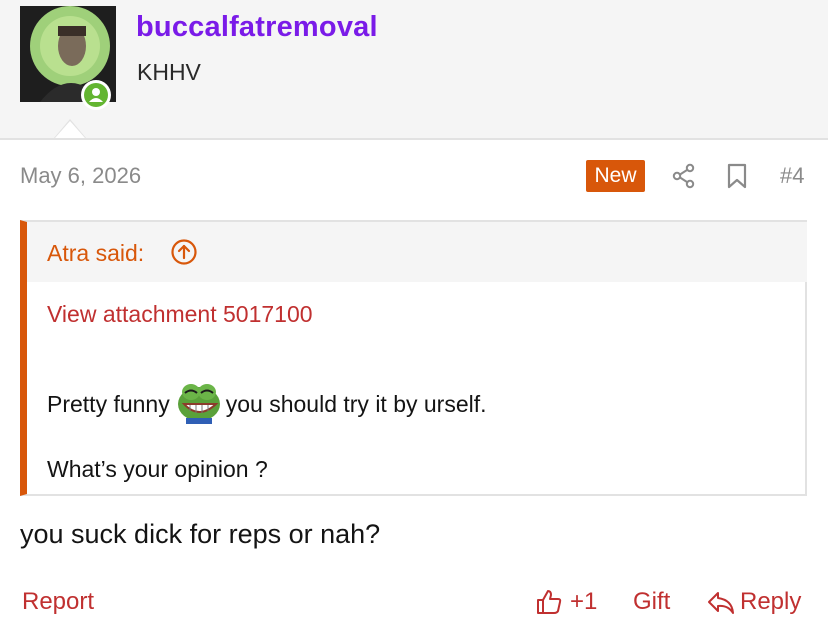  What do you see at coordinates (651, 602) in the screenshot?
I see `gift-link: Gift` at bounding box center [651, 602].